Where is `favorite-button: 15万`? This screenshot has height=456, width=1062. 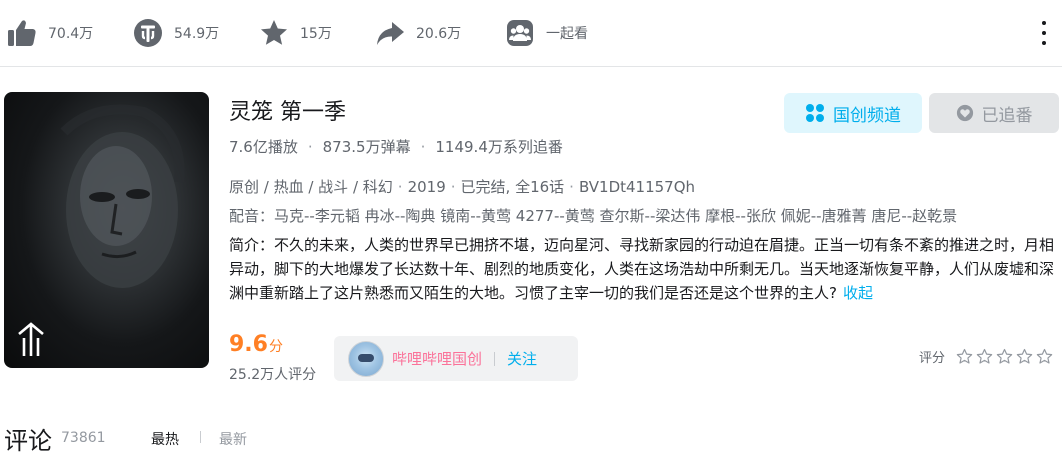 favorite-button: 15万 is located at coordinates (295, 33).